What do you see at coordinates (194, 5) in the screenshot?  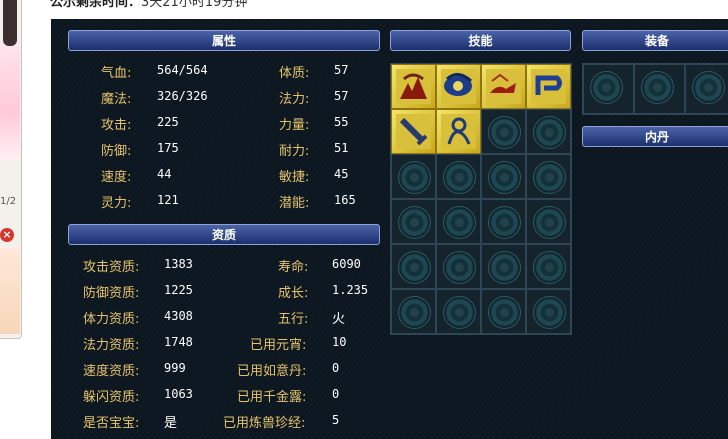 I see `notice-value: 3天21小时19分钟` at bounding box center [194, 5].